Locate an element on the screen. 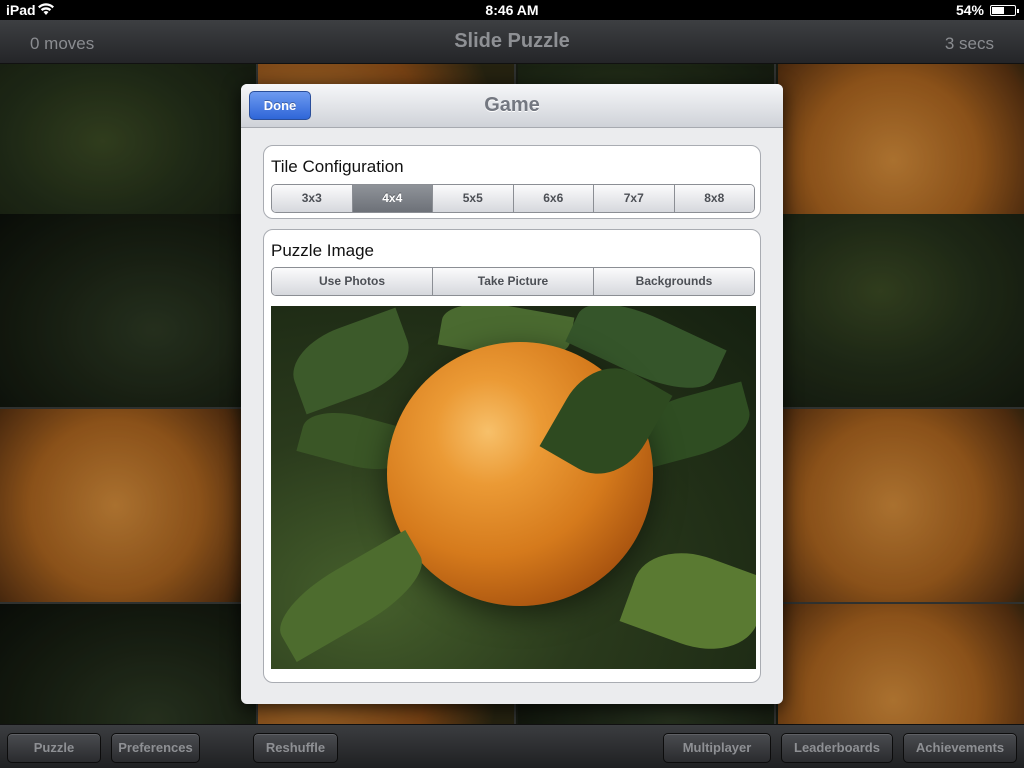 The image size is (1024, 768). clock: 8:46 AM is located at coordinates (512, 10).